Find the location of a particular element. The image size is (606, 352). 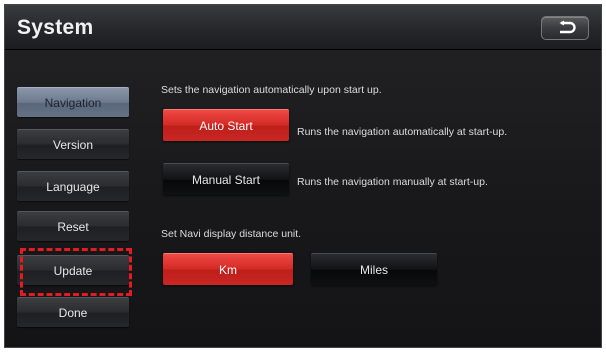

miles-button: Miles is located at coordinates (374, 269).